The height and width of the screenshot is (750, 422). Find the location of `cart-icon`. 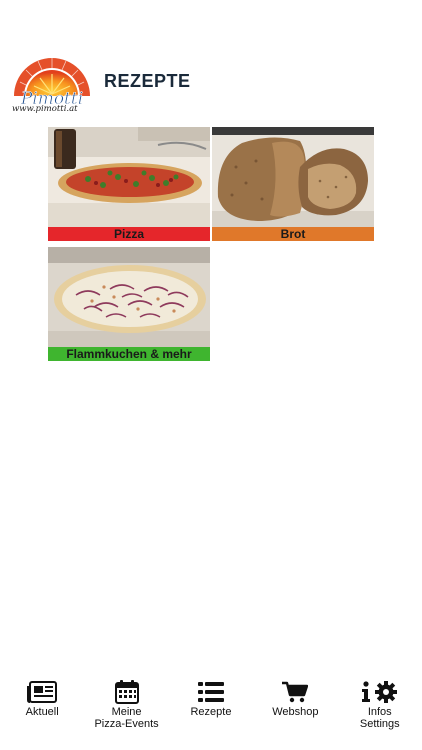

cart-icon is located at coordinates (295, 692).